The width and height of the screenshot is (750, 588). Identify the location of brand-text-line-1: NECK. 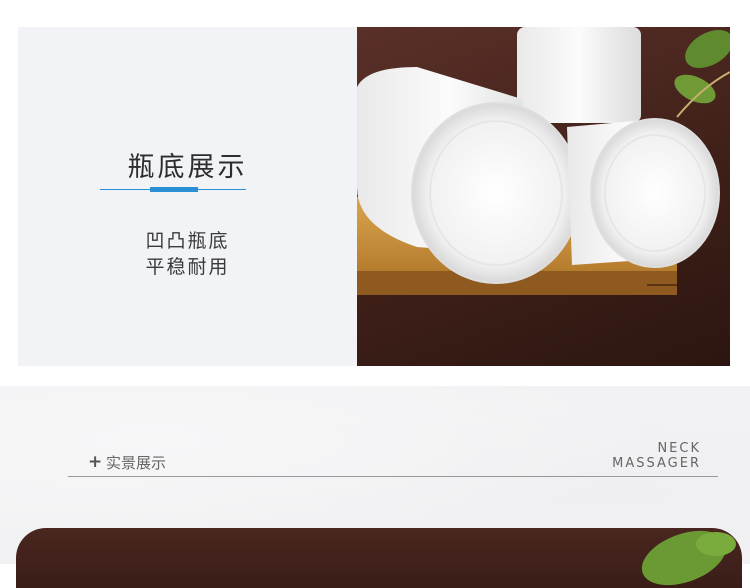
(679, 448).